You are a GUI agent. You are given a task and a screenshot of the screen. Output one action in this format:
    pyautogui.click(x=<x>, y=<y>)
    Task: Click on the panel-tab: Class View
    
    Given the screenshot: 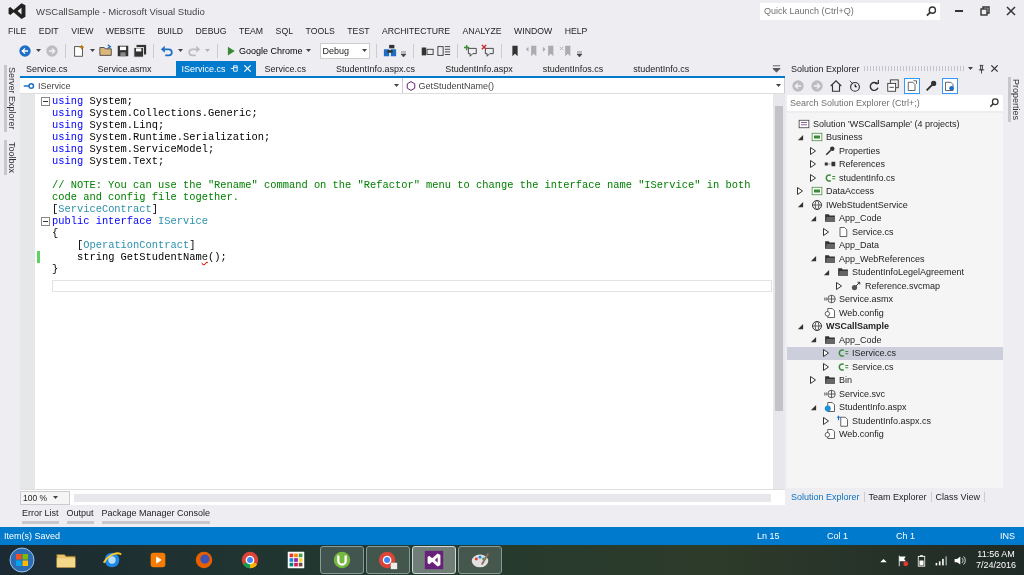 What is the action you would take?
    pyautogui.click(x=958, y=496)
    